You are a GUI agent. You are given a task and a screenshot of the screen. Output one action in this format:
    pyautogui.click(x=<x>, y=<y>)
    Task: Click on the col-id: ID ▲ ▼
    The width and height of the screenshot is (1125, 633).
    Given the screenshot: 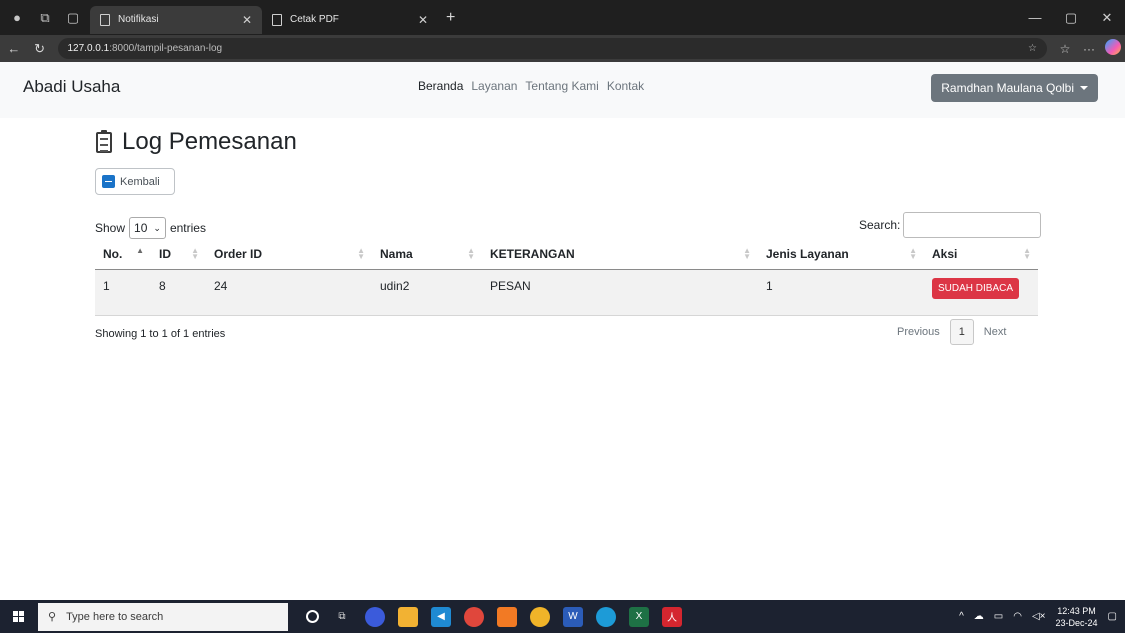 What is the action you would take?
    pyautogui.click(x=178, y=254)
    